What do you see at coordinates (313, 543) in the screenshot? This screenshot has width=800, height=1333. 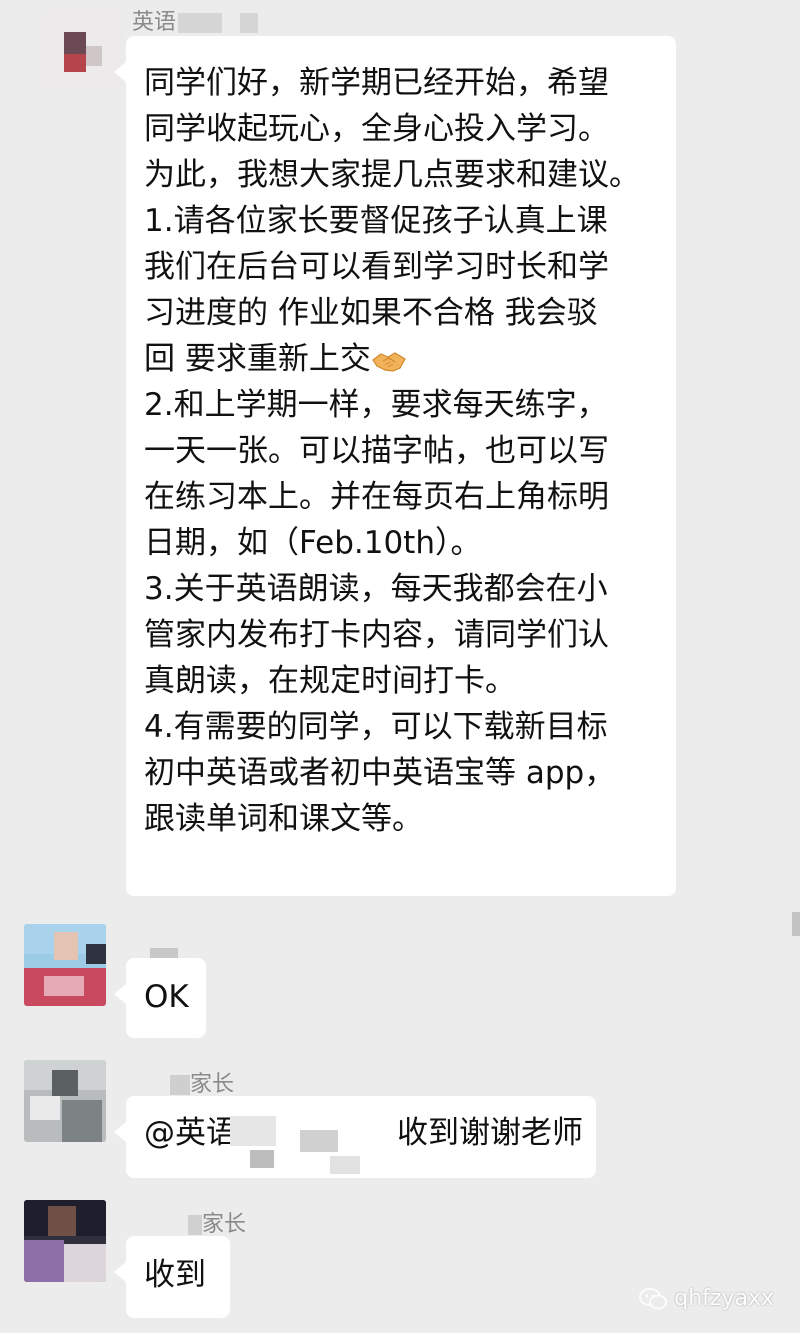 I see `message-line: 日期，如（Feb.10th）。` at bounding box center [313, 543].